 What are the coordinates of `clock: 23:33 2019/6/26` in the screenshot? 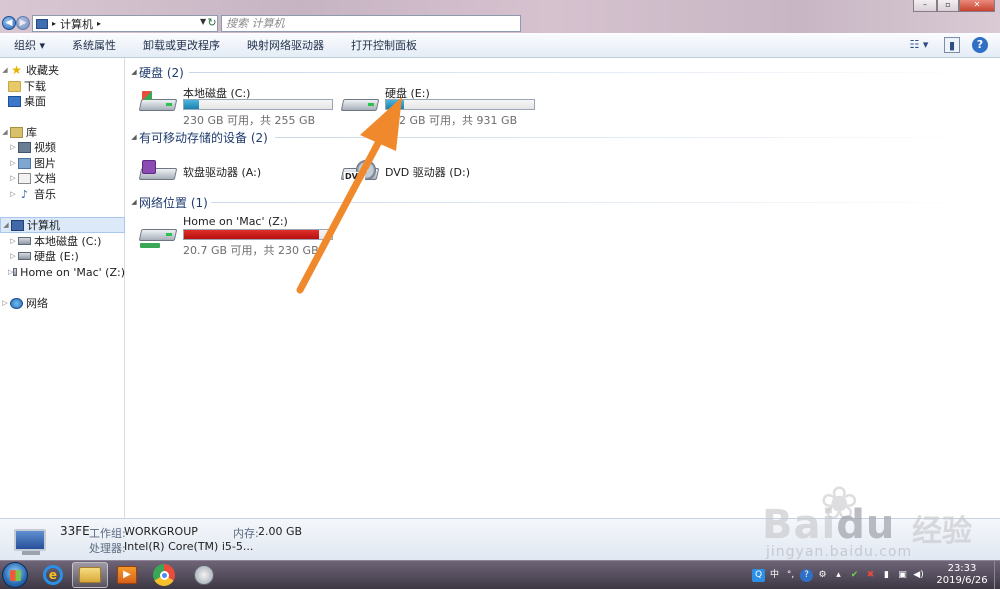 It's located at (962, 575).